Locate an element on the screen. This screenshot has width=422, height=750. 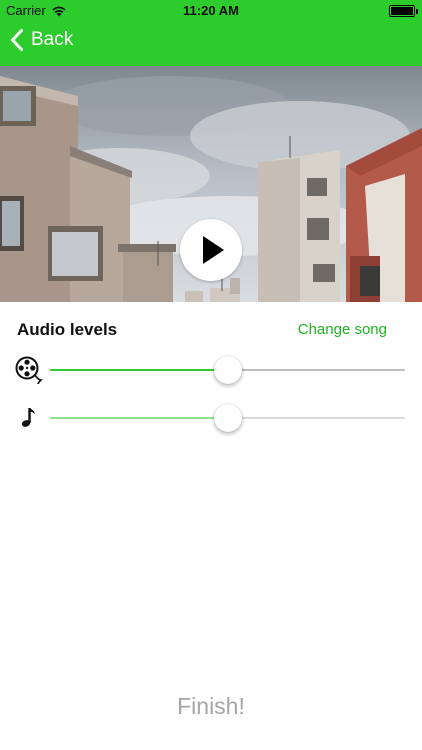
top-bar: Carrier 11:20 AM Back is located at coordinates (211, 33).